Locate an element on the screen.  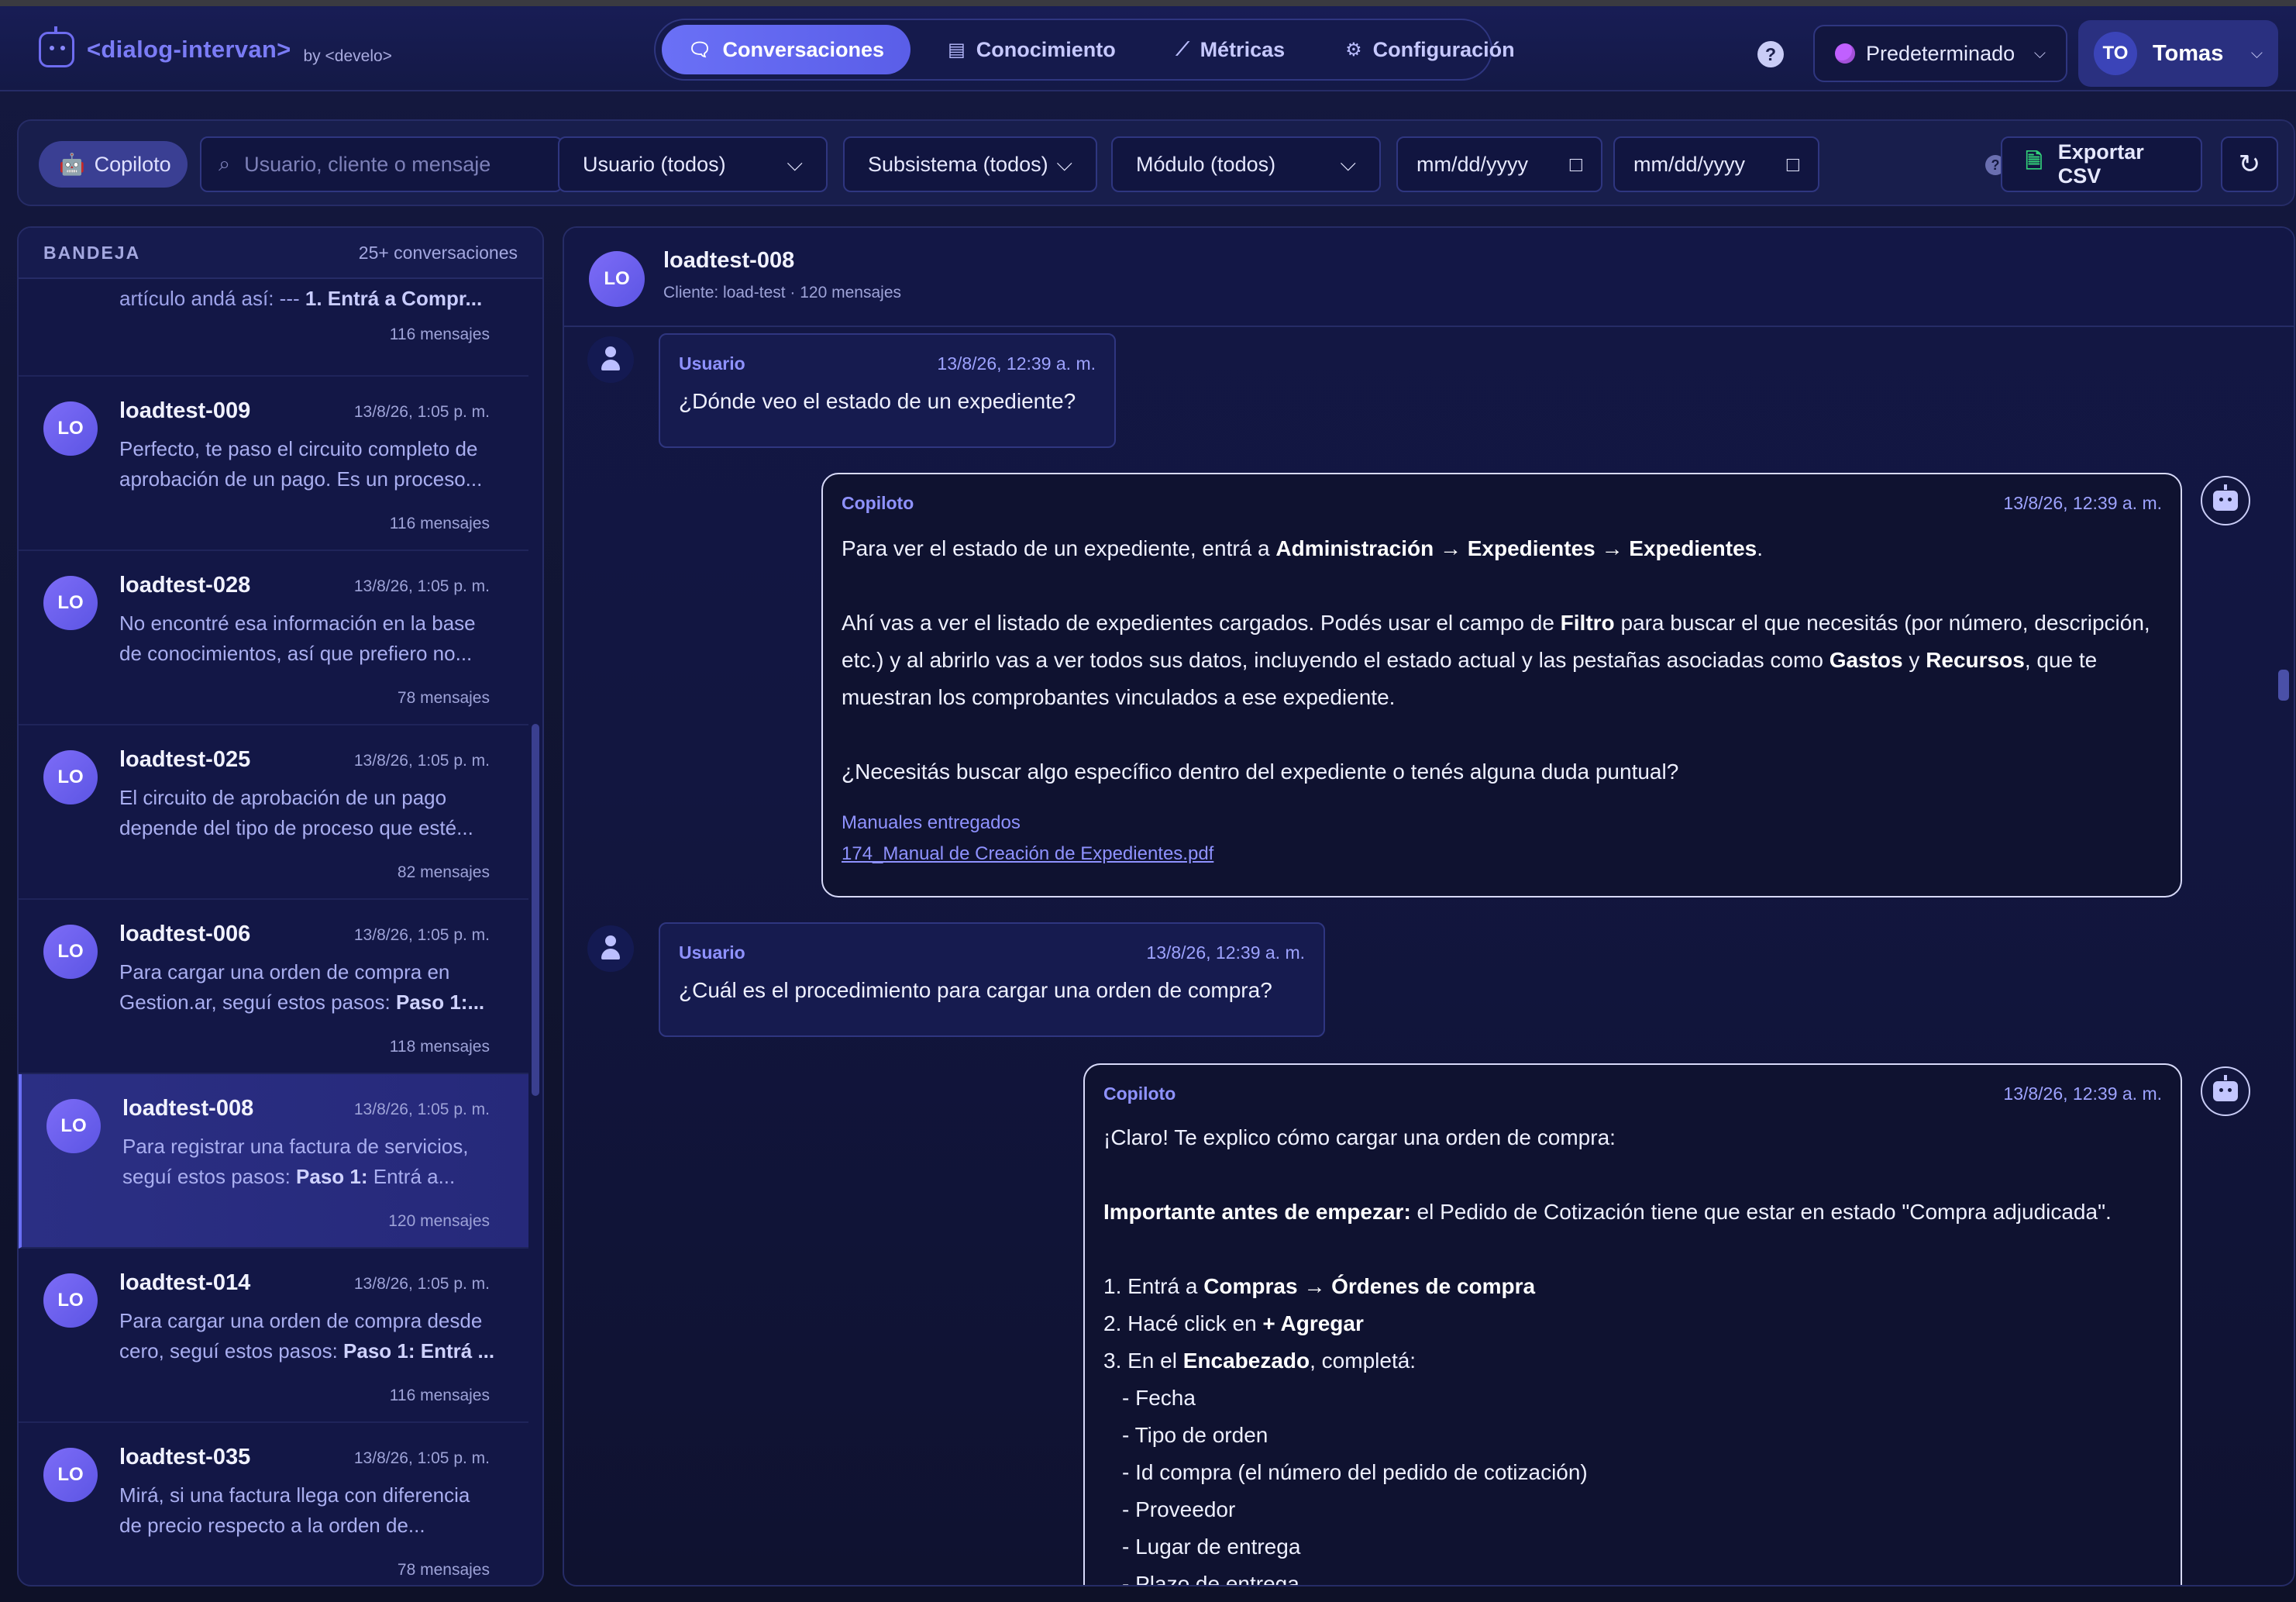
tab-conocimiento: ▤ Conocimiento is located at coordinates (1031, 49).